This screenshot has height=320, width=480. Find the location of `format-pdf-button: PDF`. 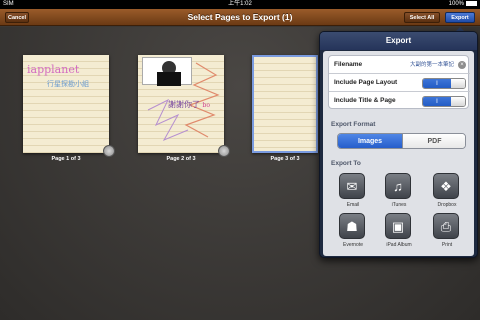

format-pdf-button: PDF is located at coordinates (433, 141).